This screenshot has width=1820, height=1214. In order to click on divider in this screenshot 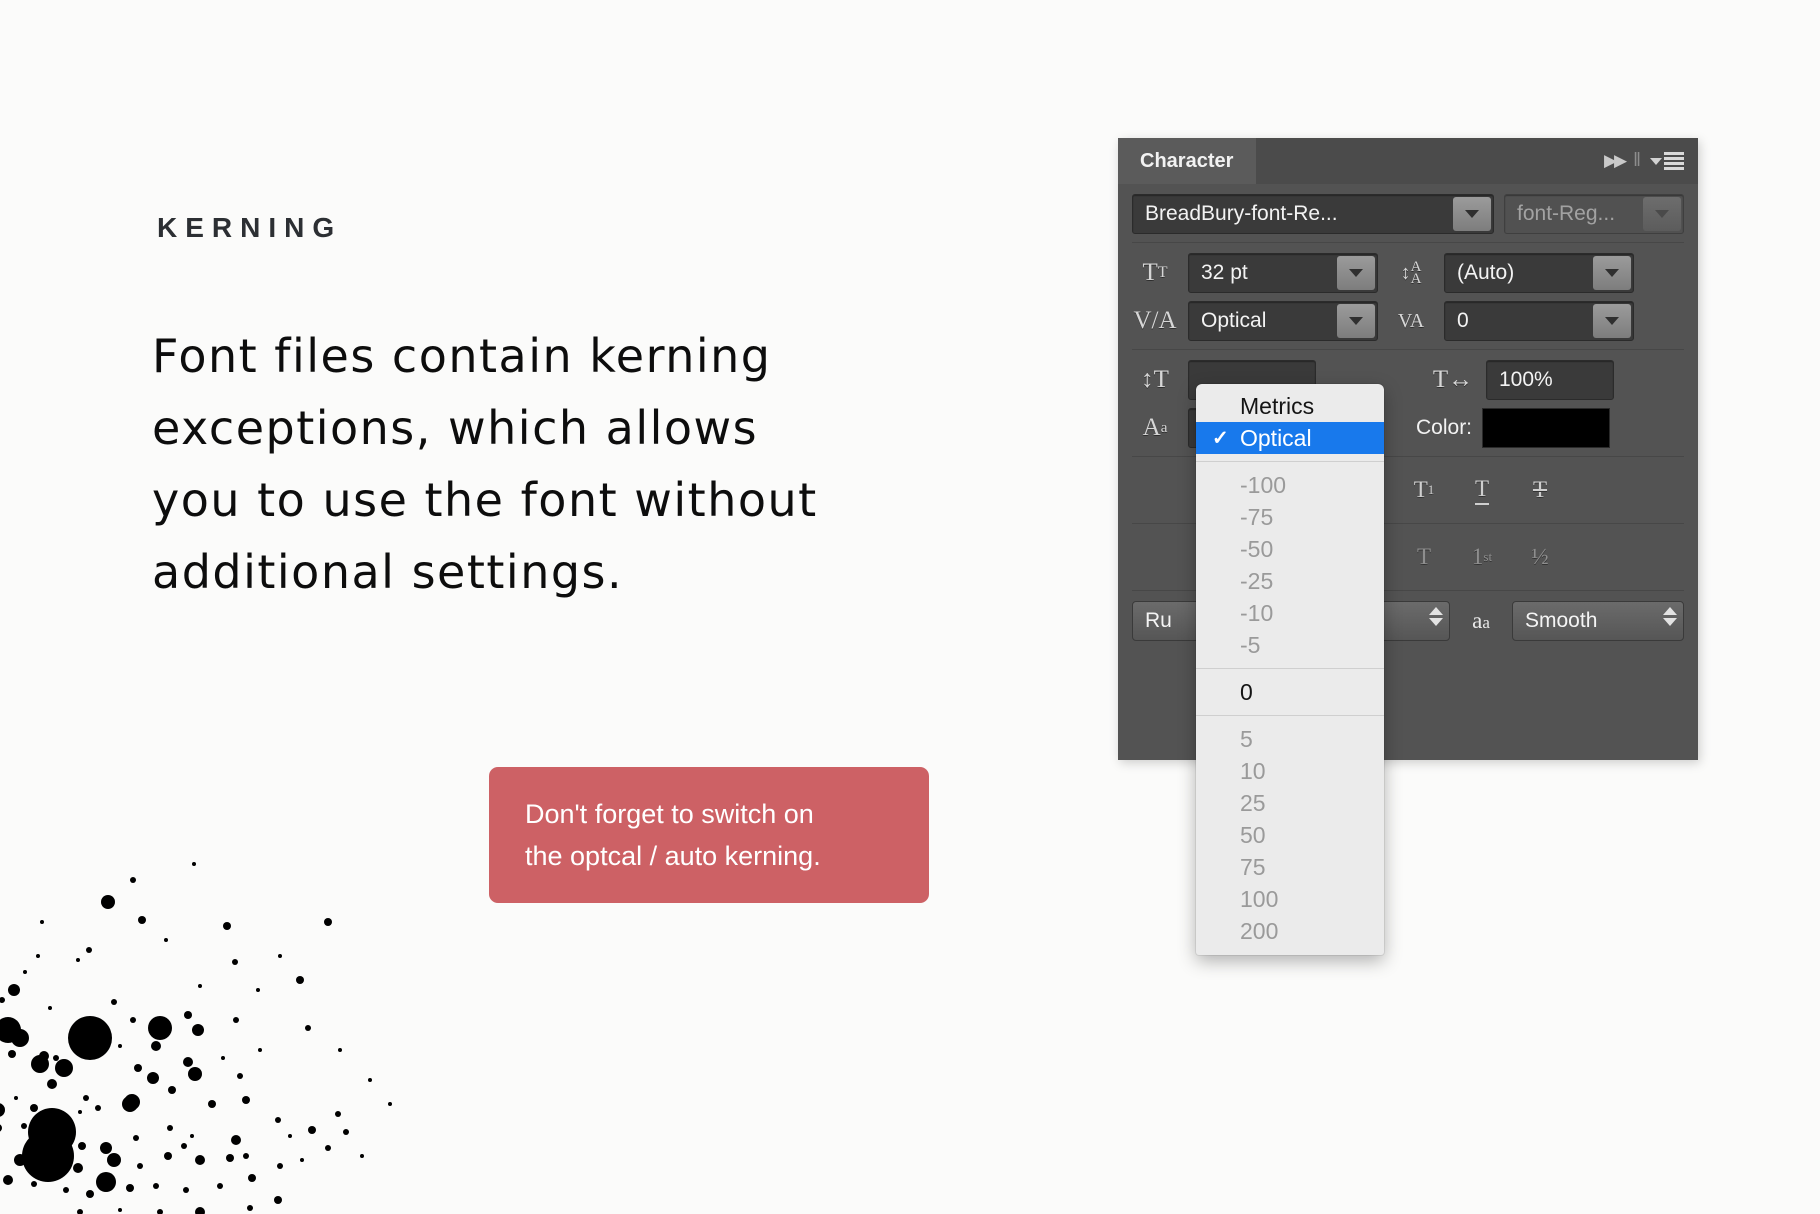, I will do `click(1408, 242)`.